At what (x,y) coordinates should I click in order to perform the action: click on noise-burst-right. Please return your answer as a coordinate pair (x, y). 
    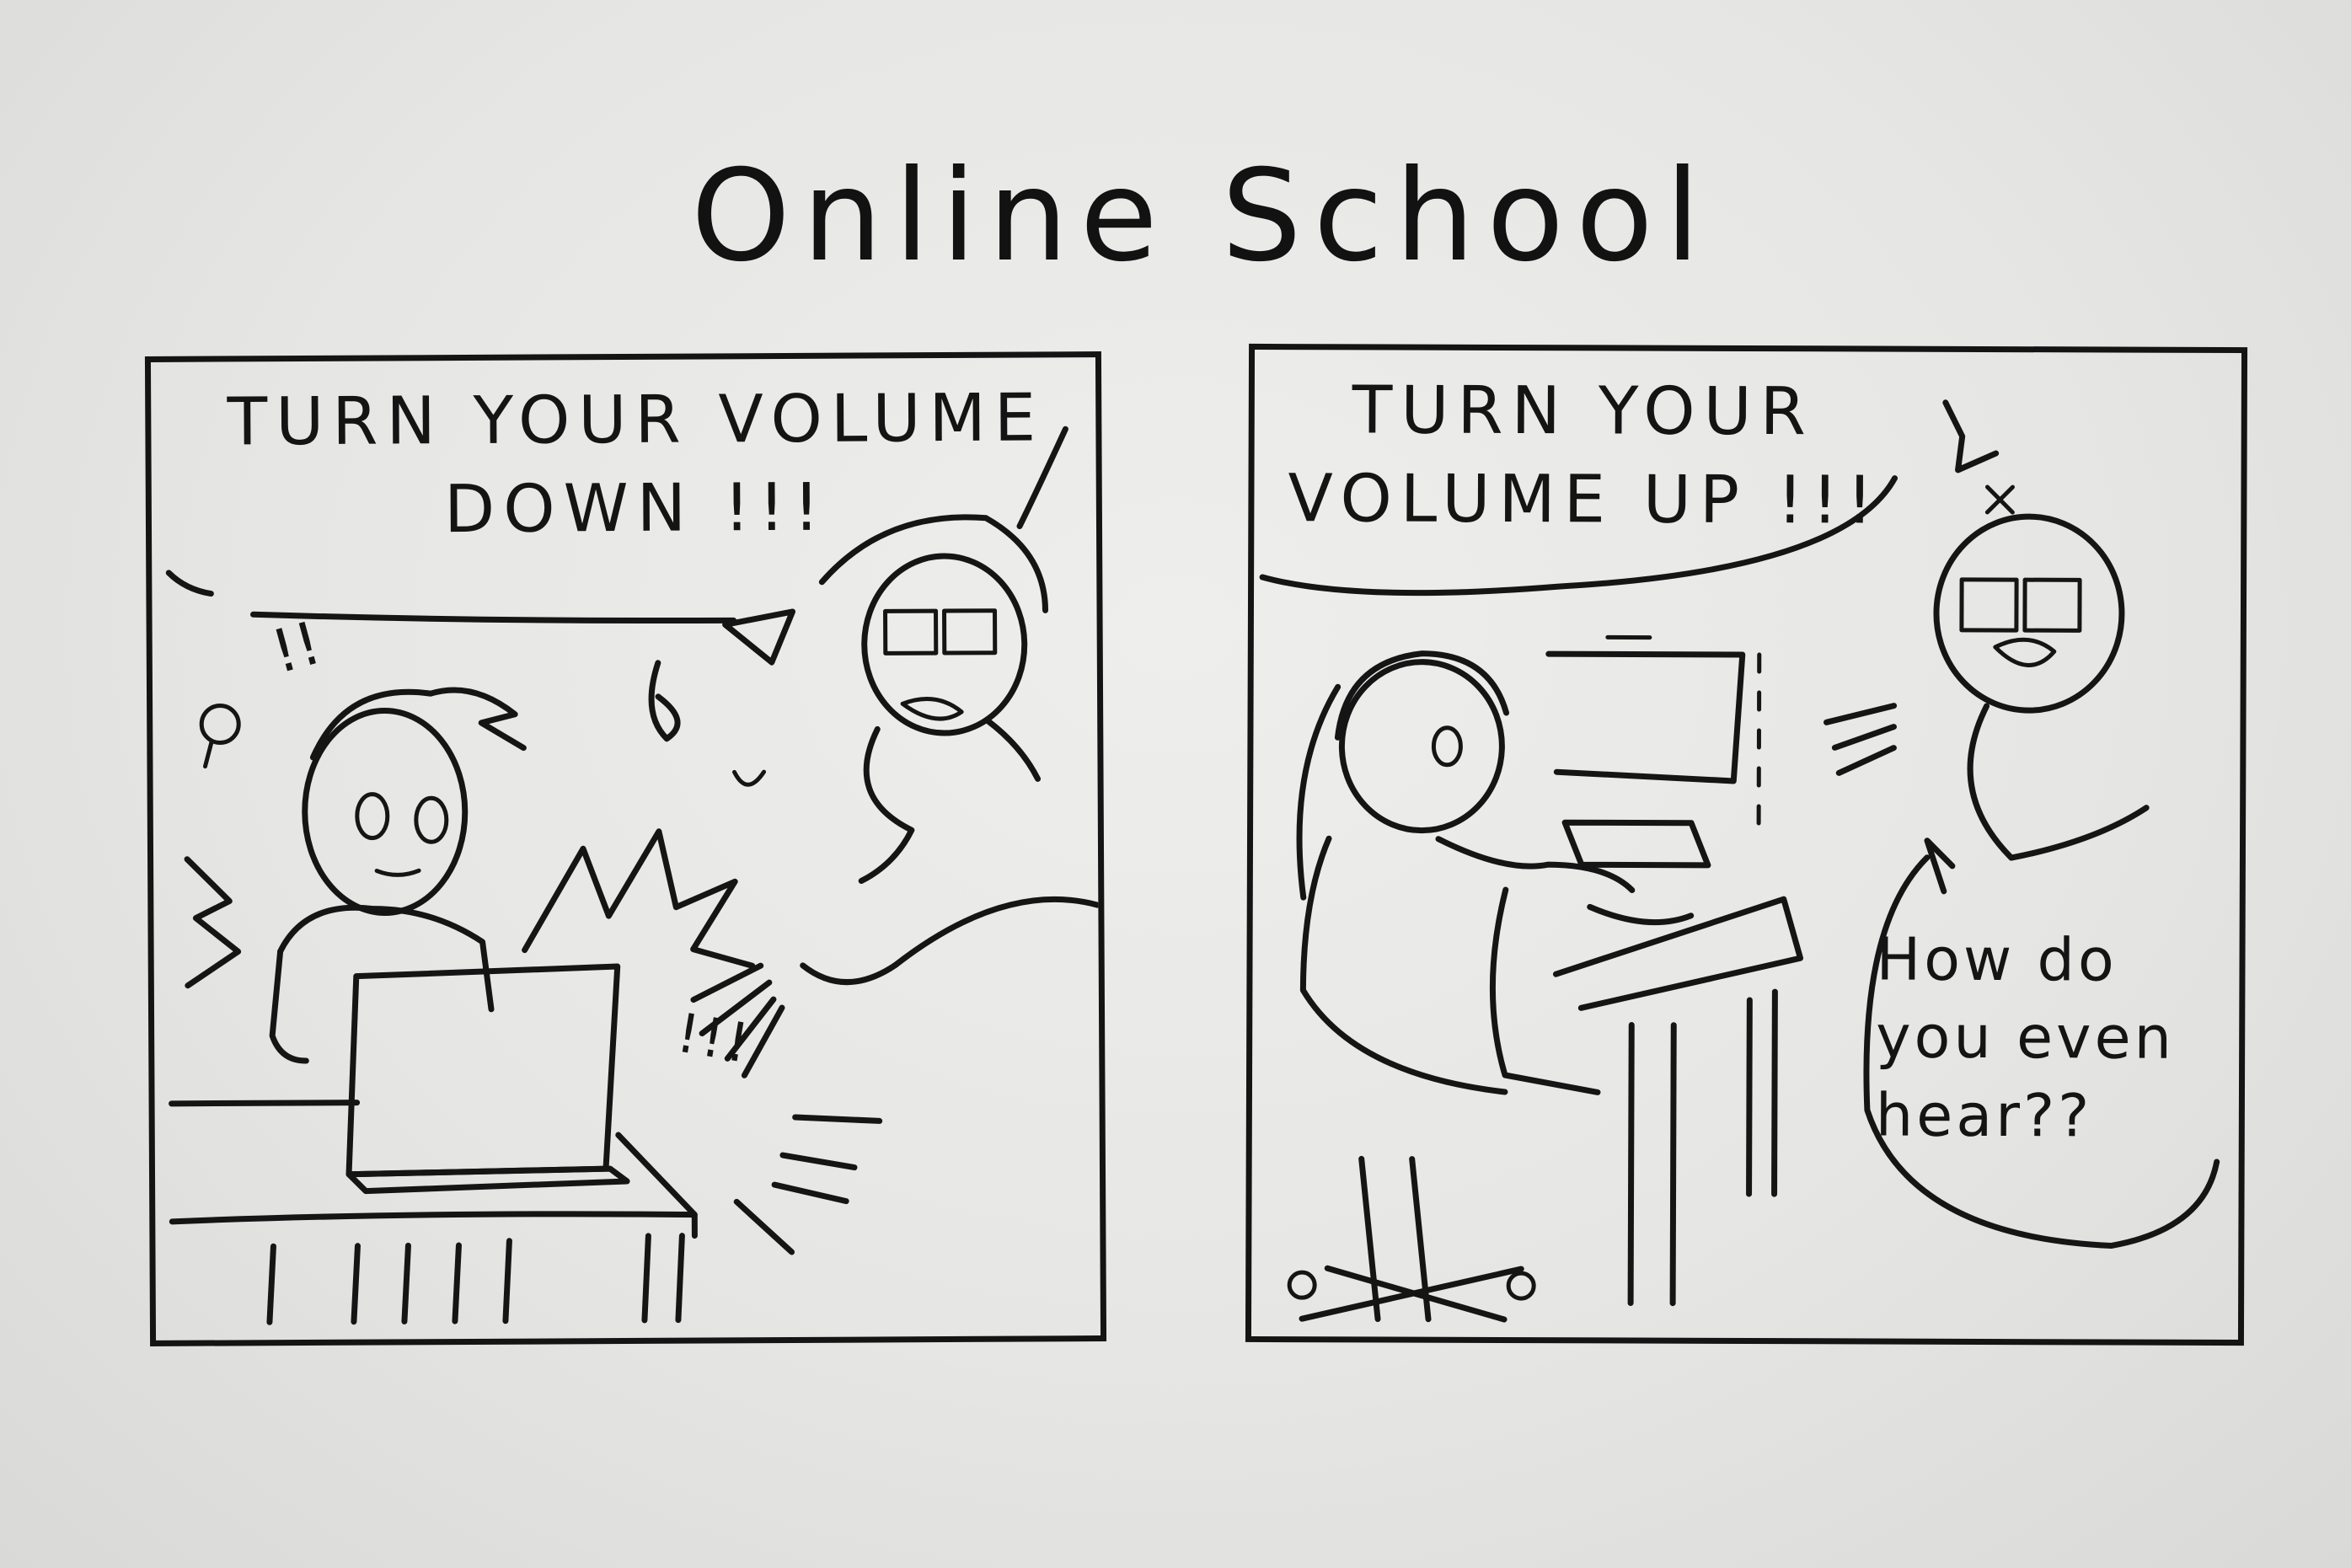
    Looking at the image, I should click on (639, 898).